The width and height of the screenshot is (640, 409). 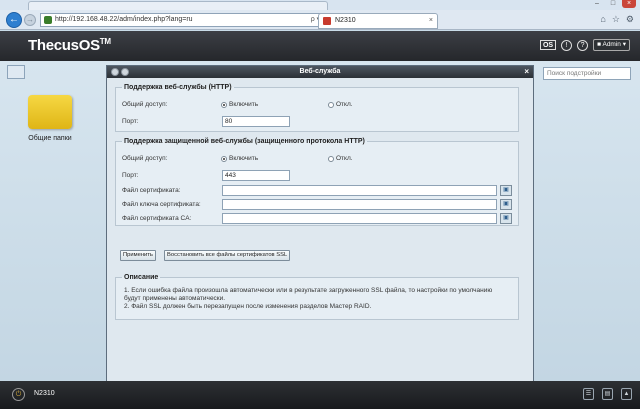 What do you see at coordinates (567, 45) in the screenshot?
I see `info-icon: !` at bounding box center [567, 45].